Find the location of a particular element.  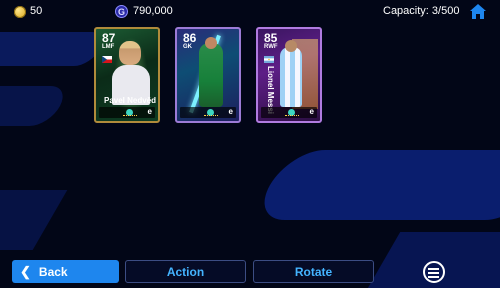

capacity-label: Capacity: 3/500 is located at coordinates (421, 11).